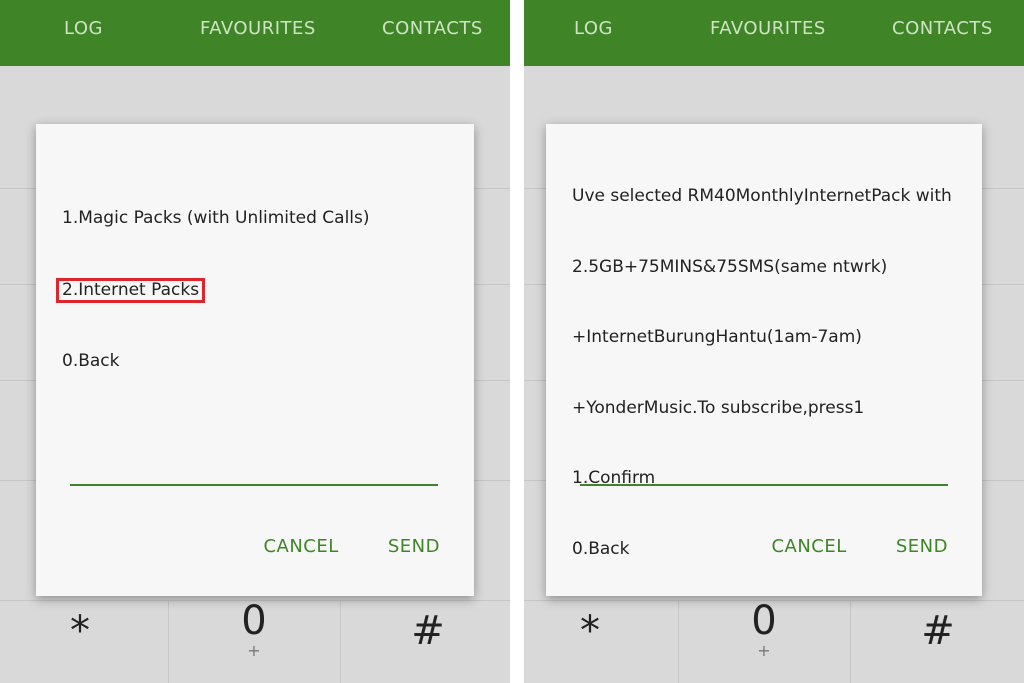  Describe the element at coordinates (517, 341) in the screenshot. I see `image-divider` at that location.